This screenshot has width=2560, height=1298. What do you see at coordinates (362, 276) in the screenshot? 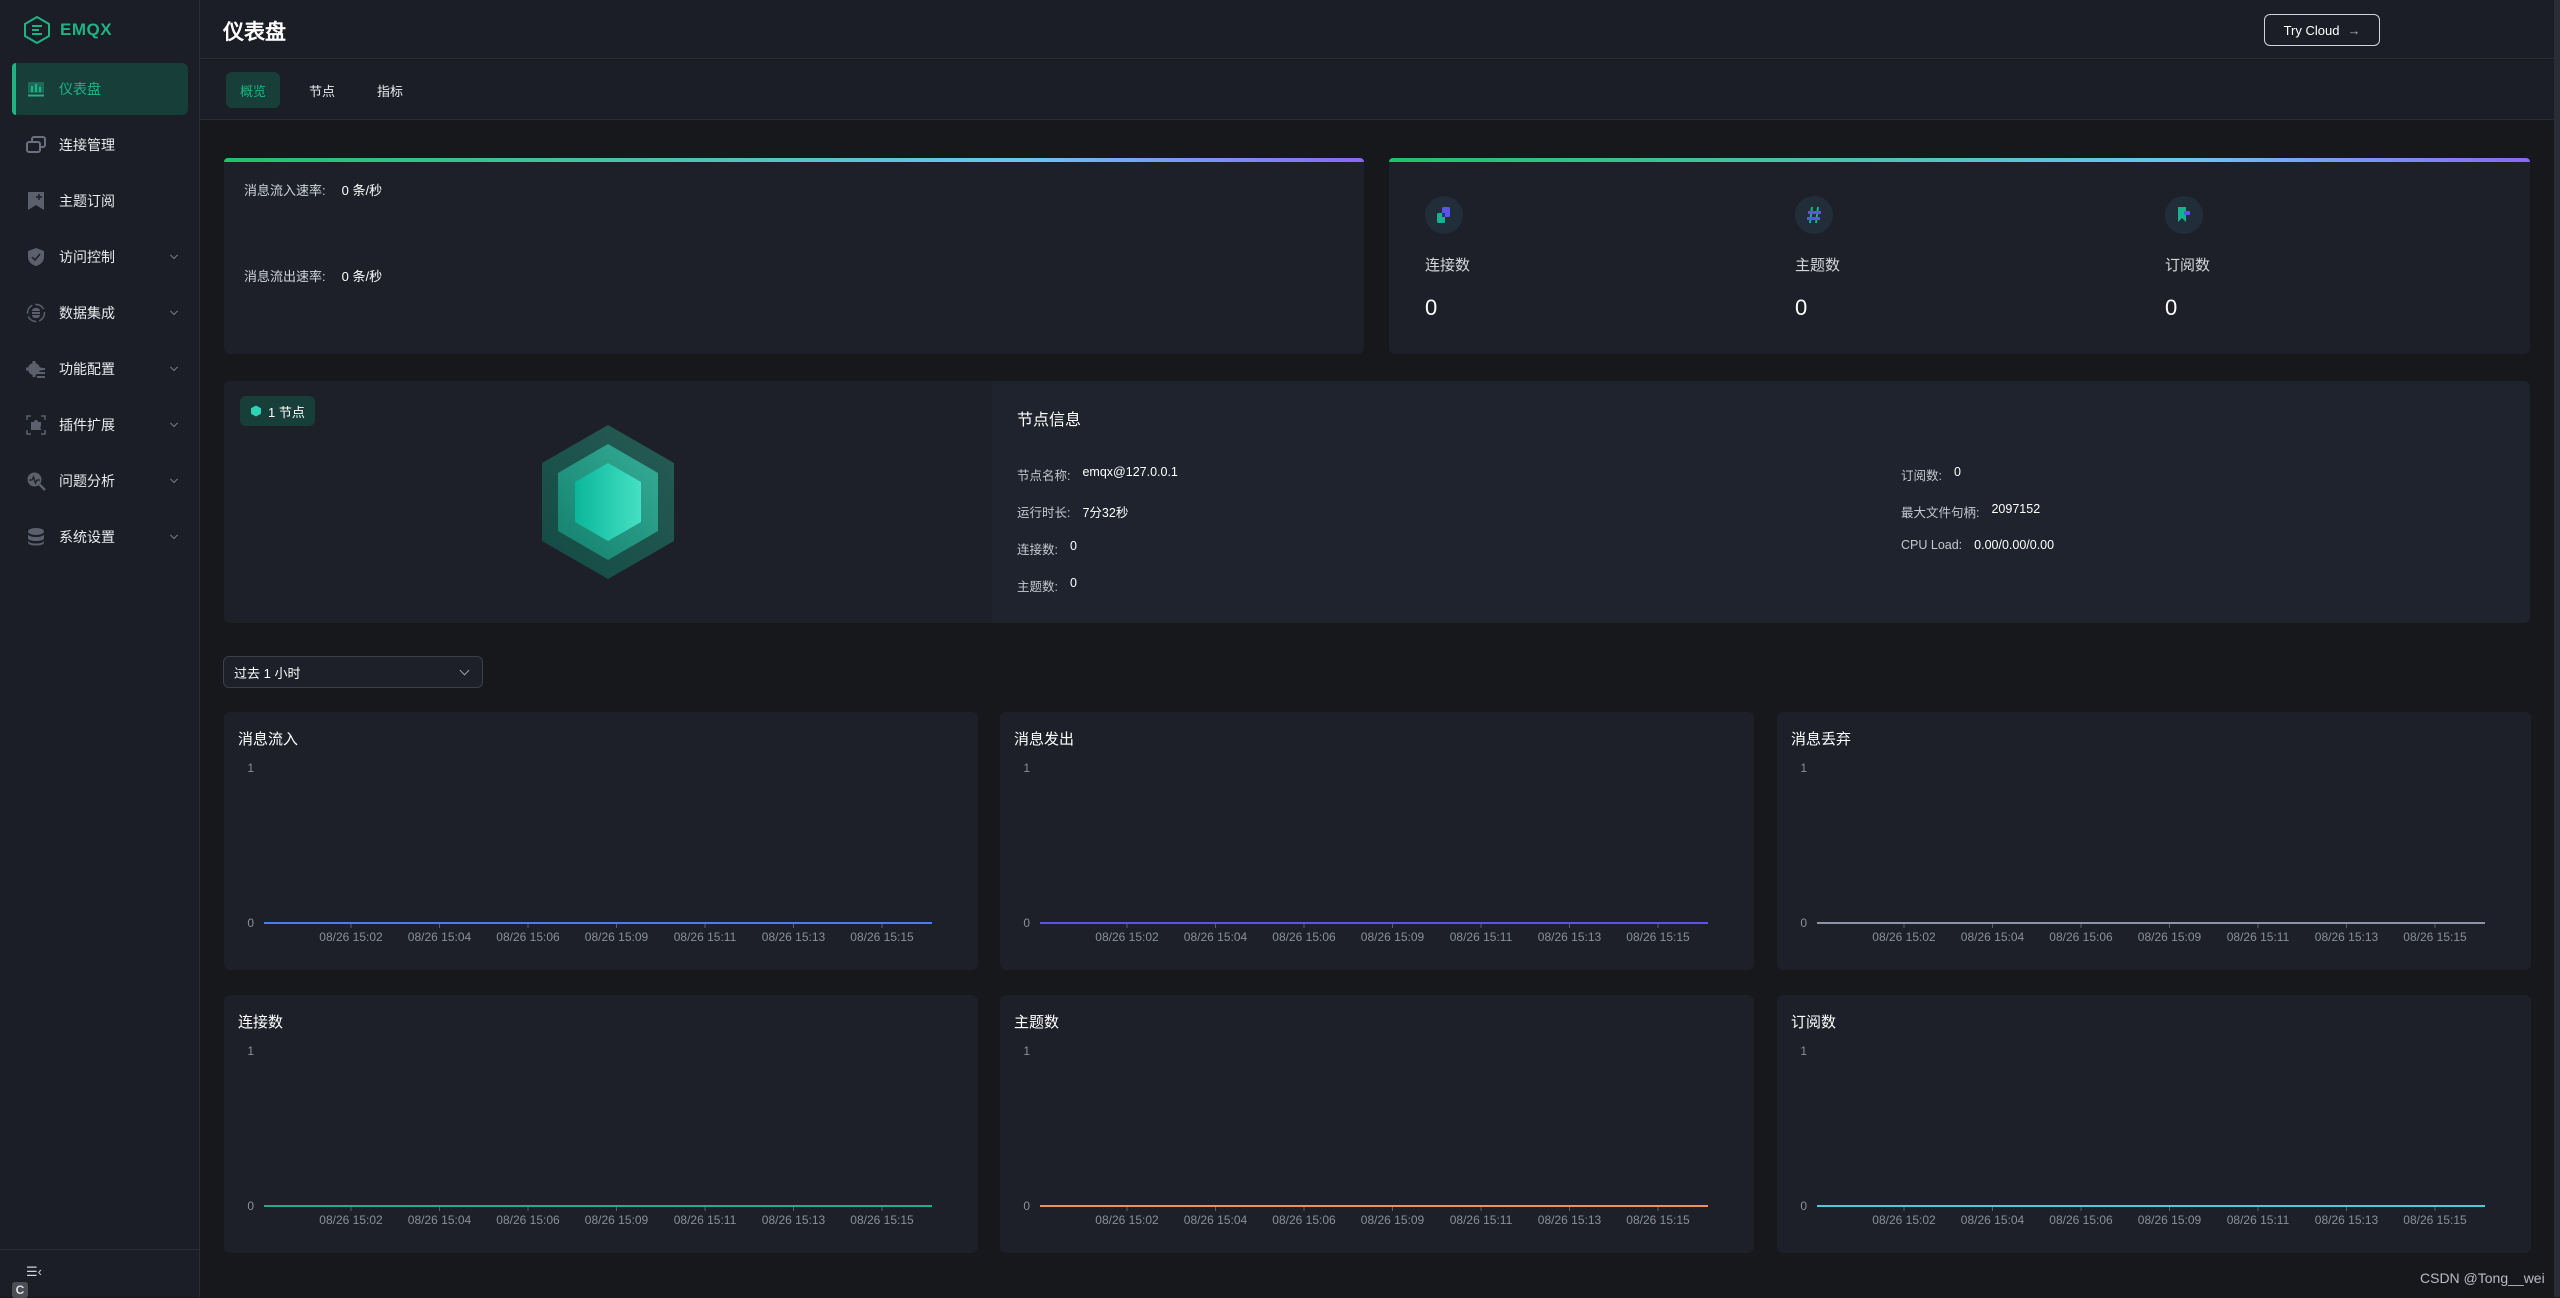
I see `rate-out-value: 0 条/秒` at bounding box center [362, 276].